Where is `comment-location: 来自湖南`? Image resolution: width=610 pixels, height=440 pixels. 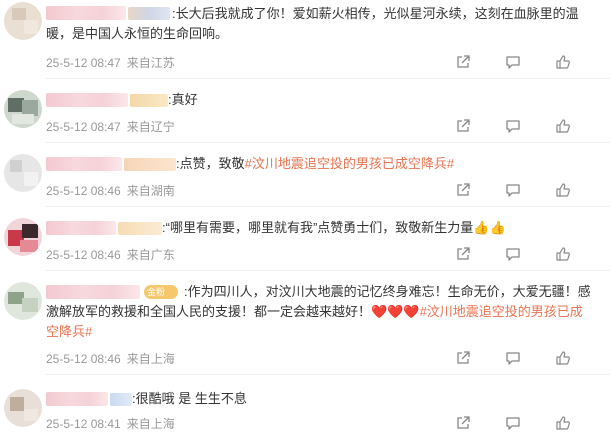
comment-location: 来自湖南 is located at coordinates (150, 191).